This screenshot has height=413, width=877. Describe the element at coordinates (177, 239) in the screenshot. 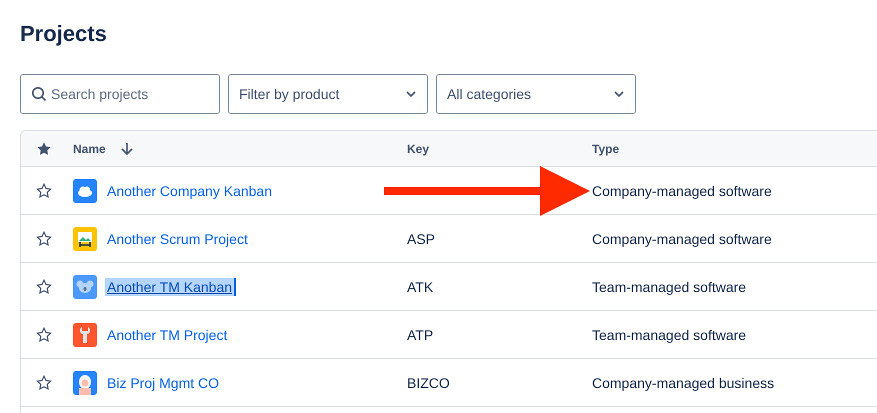

I see `project-link: Another Scrum Project` at that location.